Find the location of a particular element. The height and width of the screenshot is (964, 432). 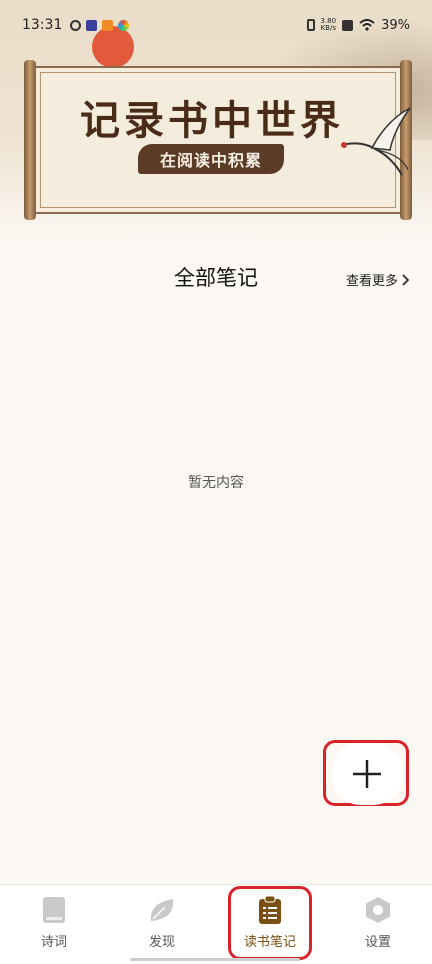

status-time: 13:31 is located at coordinates (42, 25).